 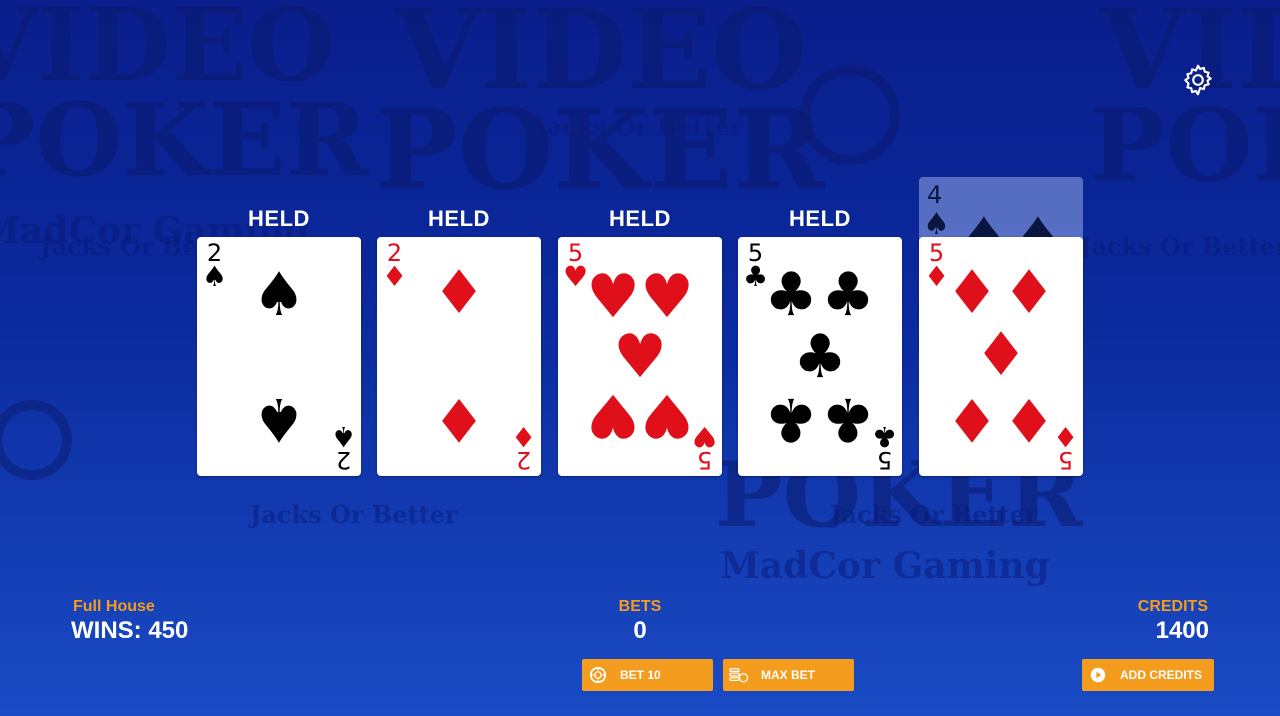 What do you see at coordinates (601, 57) in the screenshot?
I see `bg-logo-video-center: VIDEO` at bounding box center [601, 57].